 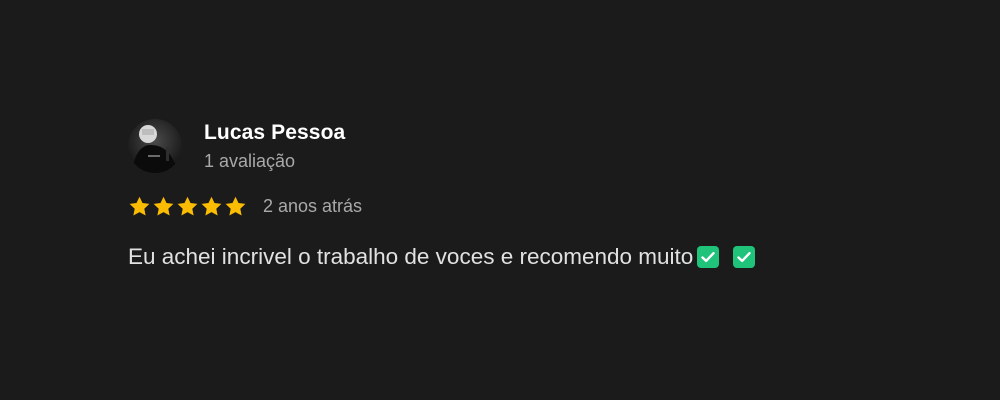 What do you see at coordinates (313, 206) in the screenshot?
I see `review-time-ago: 2 anos atrás` at bounding box center [313, 206].